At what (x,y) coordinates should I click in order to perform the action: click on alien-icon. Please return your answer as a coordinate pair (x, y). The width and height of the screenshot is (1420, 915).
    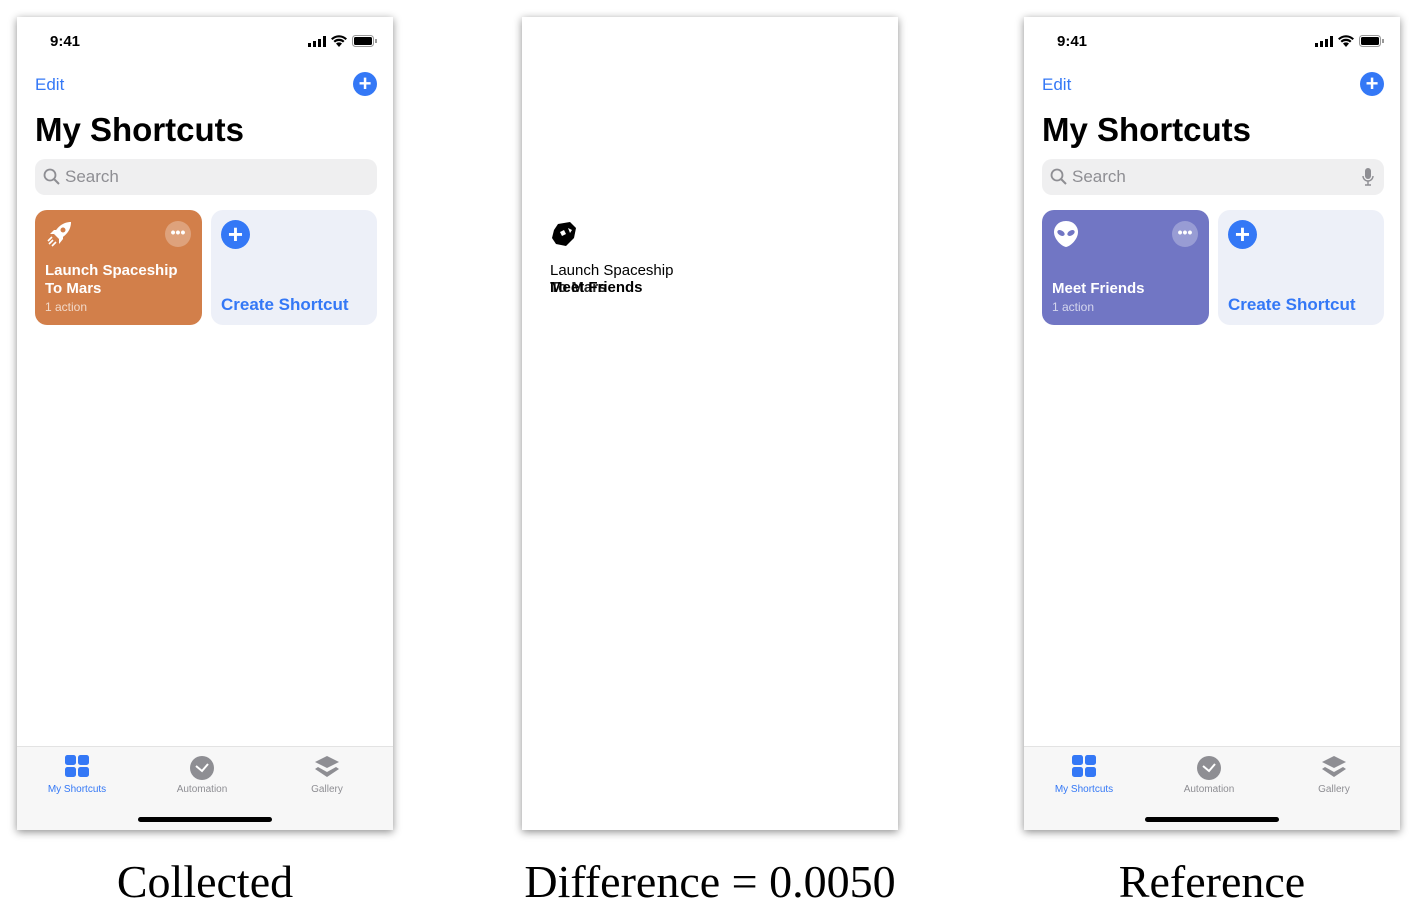
    Looking at the image, I should click on (1066, 236).